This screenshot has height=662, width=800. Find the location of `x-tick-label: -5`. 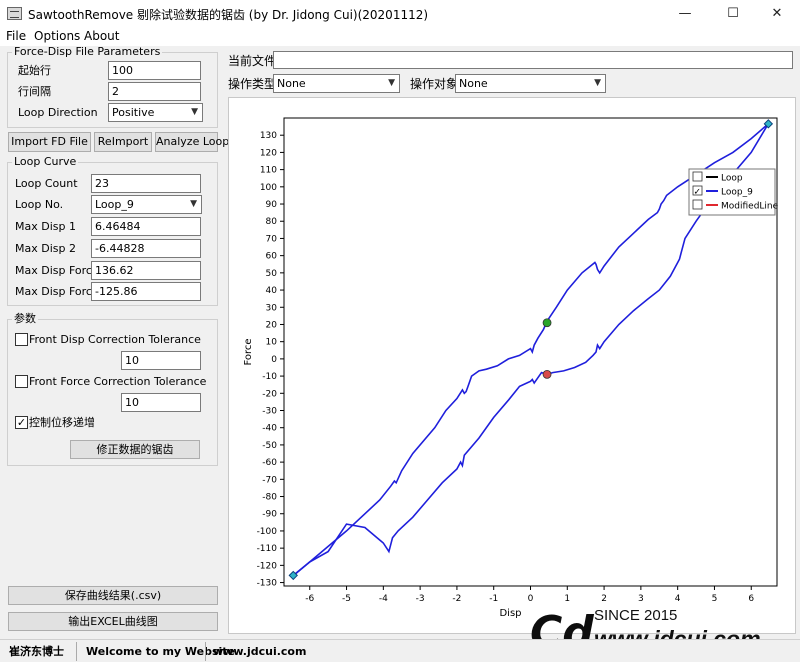

x-tick-label: -5 is located at coordinates (346, 599).